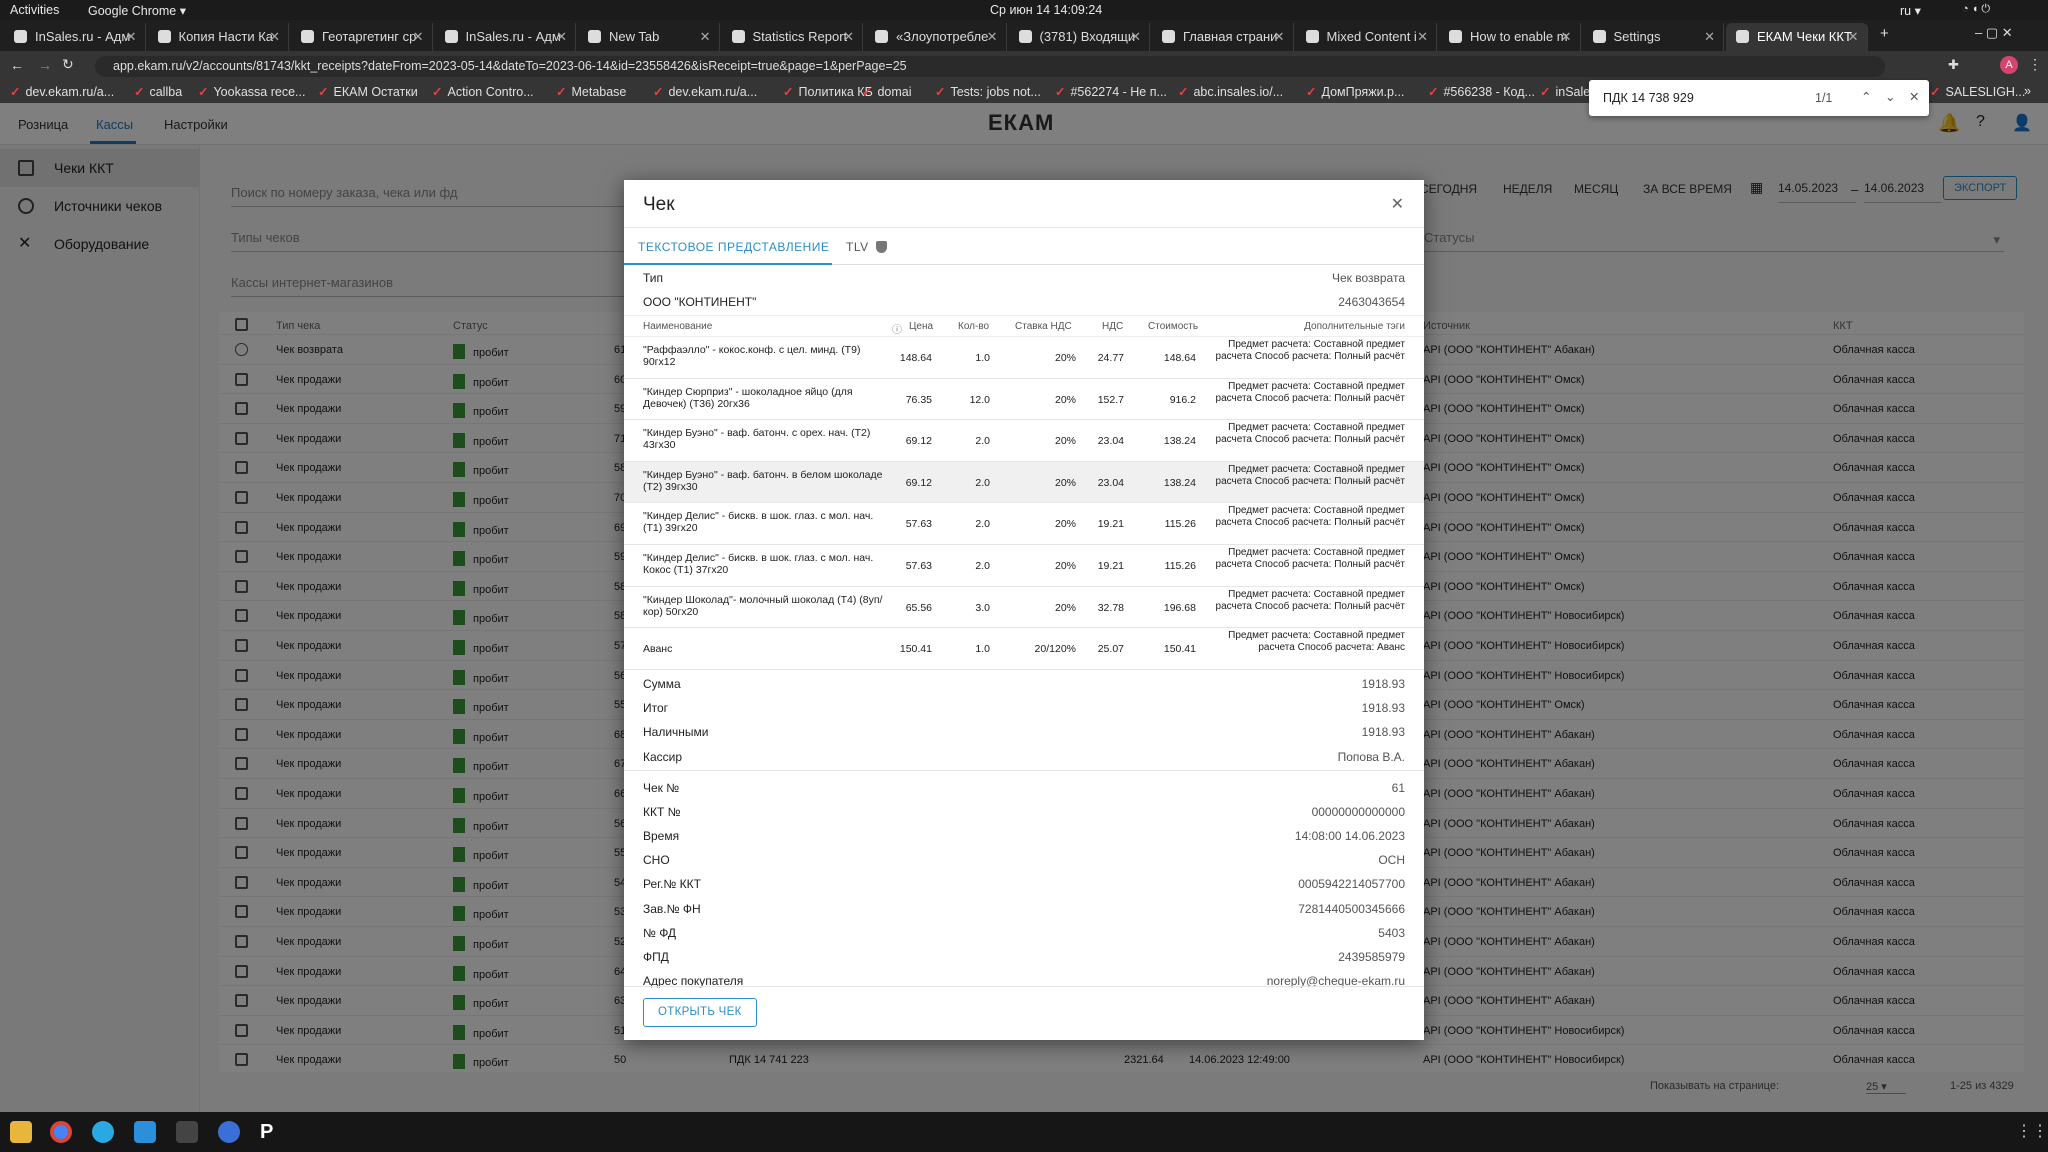 Image resolution: width=2048 pixels, height=1152 pixels. What do you see at coordinates (218, 37) in the screenshot?
I see `browser-tab: Копия Насти Ка ✕` at bounding box center [218, 37].